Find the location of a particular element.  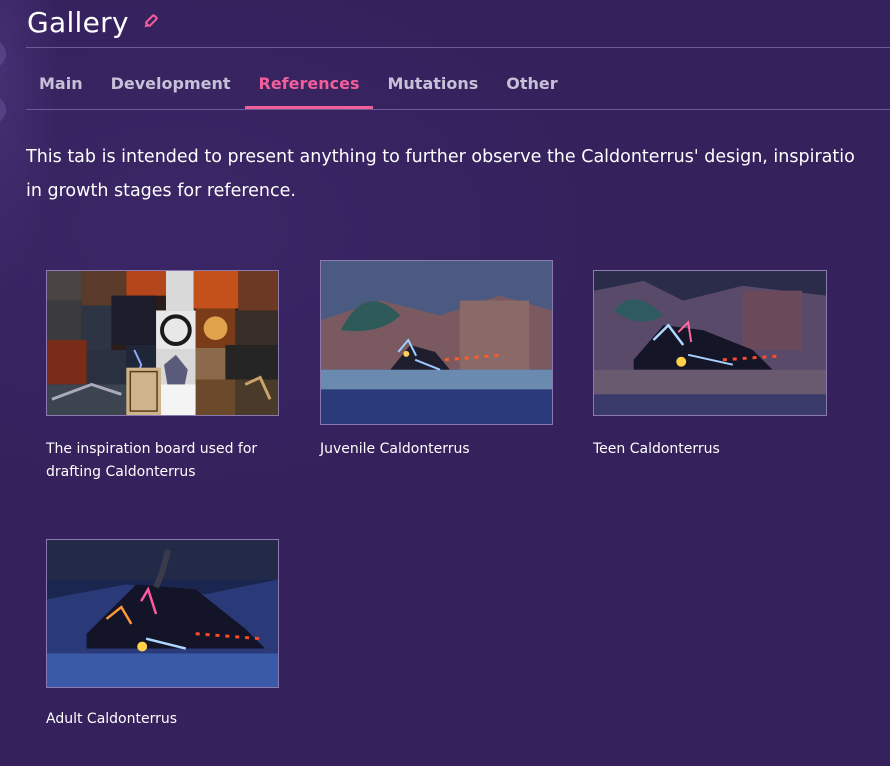

tab-label: Main is located at coordinates (61, 83).